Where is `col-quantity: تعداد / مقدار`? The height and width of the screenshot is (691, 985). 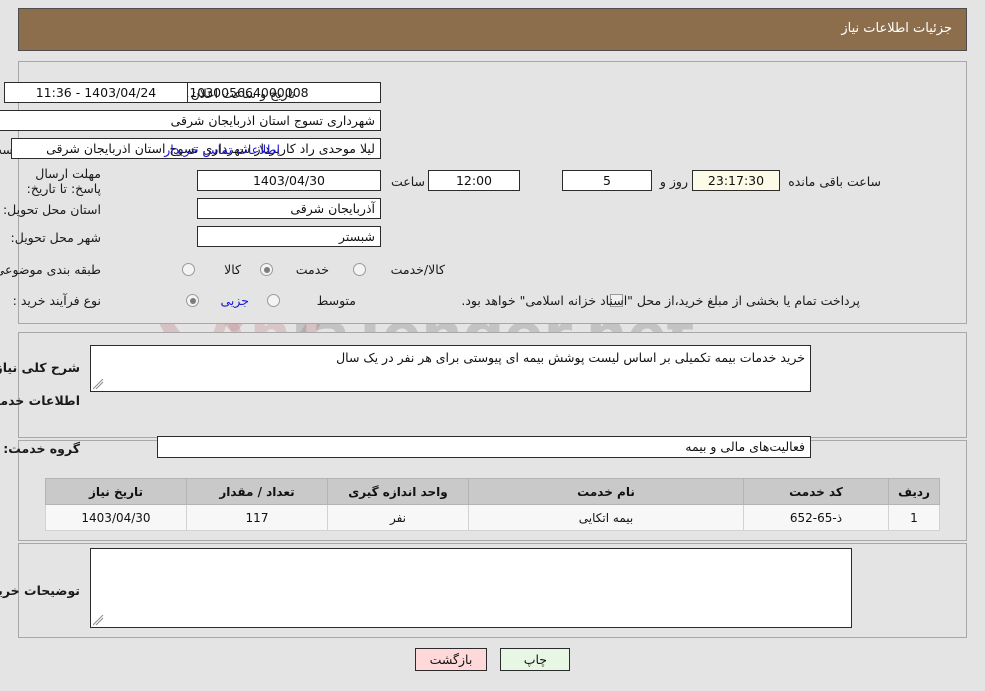 col-quantity: تعداد / مقدار is located at coordinates (257, 491).